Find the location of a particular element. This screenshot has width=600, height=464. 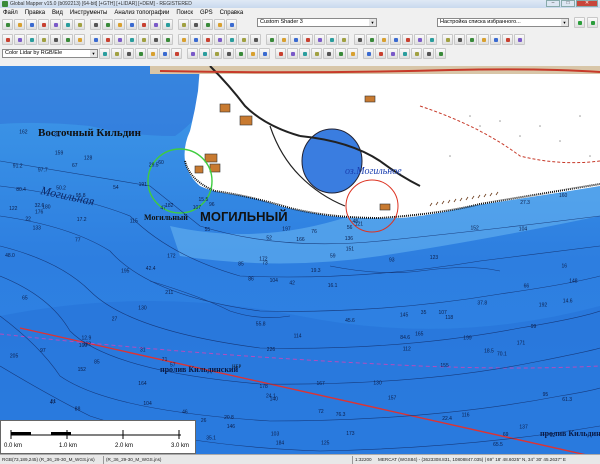

menu-tools: Инструменты is located at coordinates (88, 13).